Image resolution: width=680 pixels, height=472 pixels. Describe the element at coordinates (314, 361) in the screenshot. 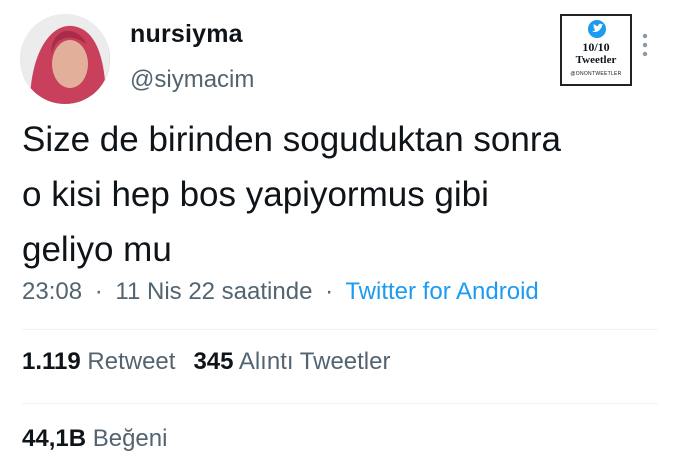

I see `quote-label: Alıntı Tweetler` at that location.